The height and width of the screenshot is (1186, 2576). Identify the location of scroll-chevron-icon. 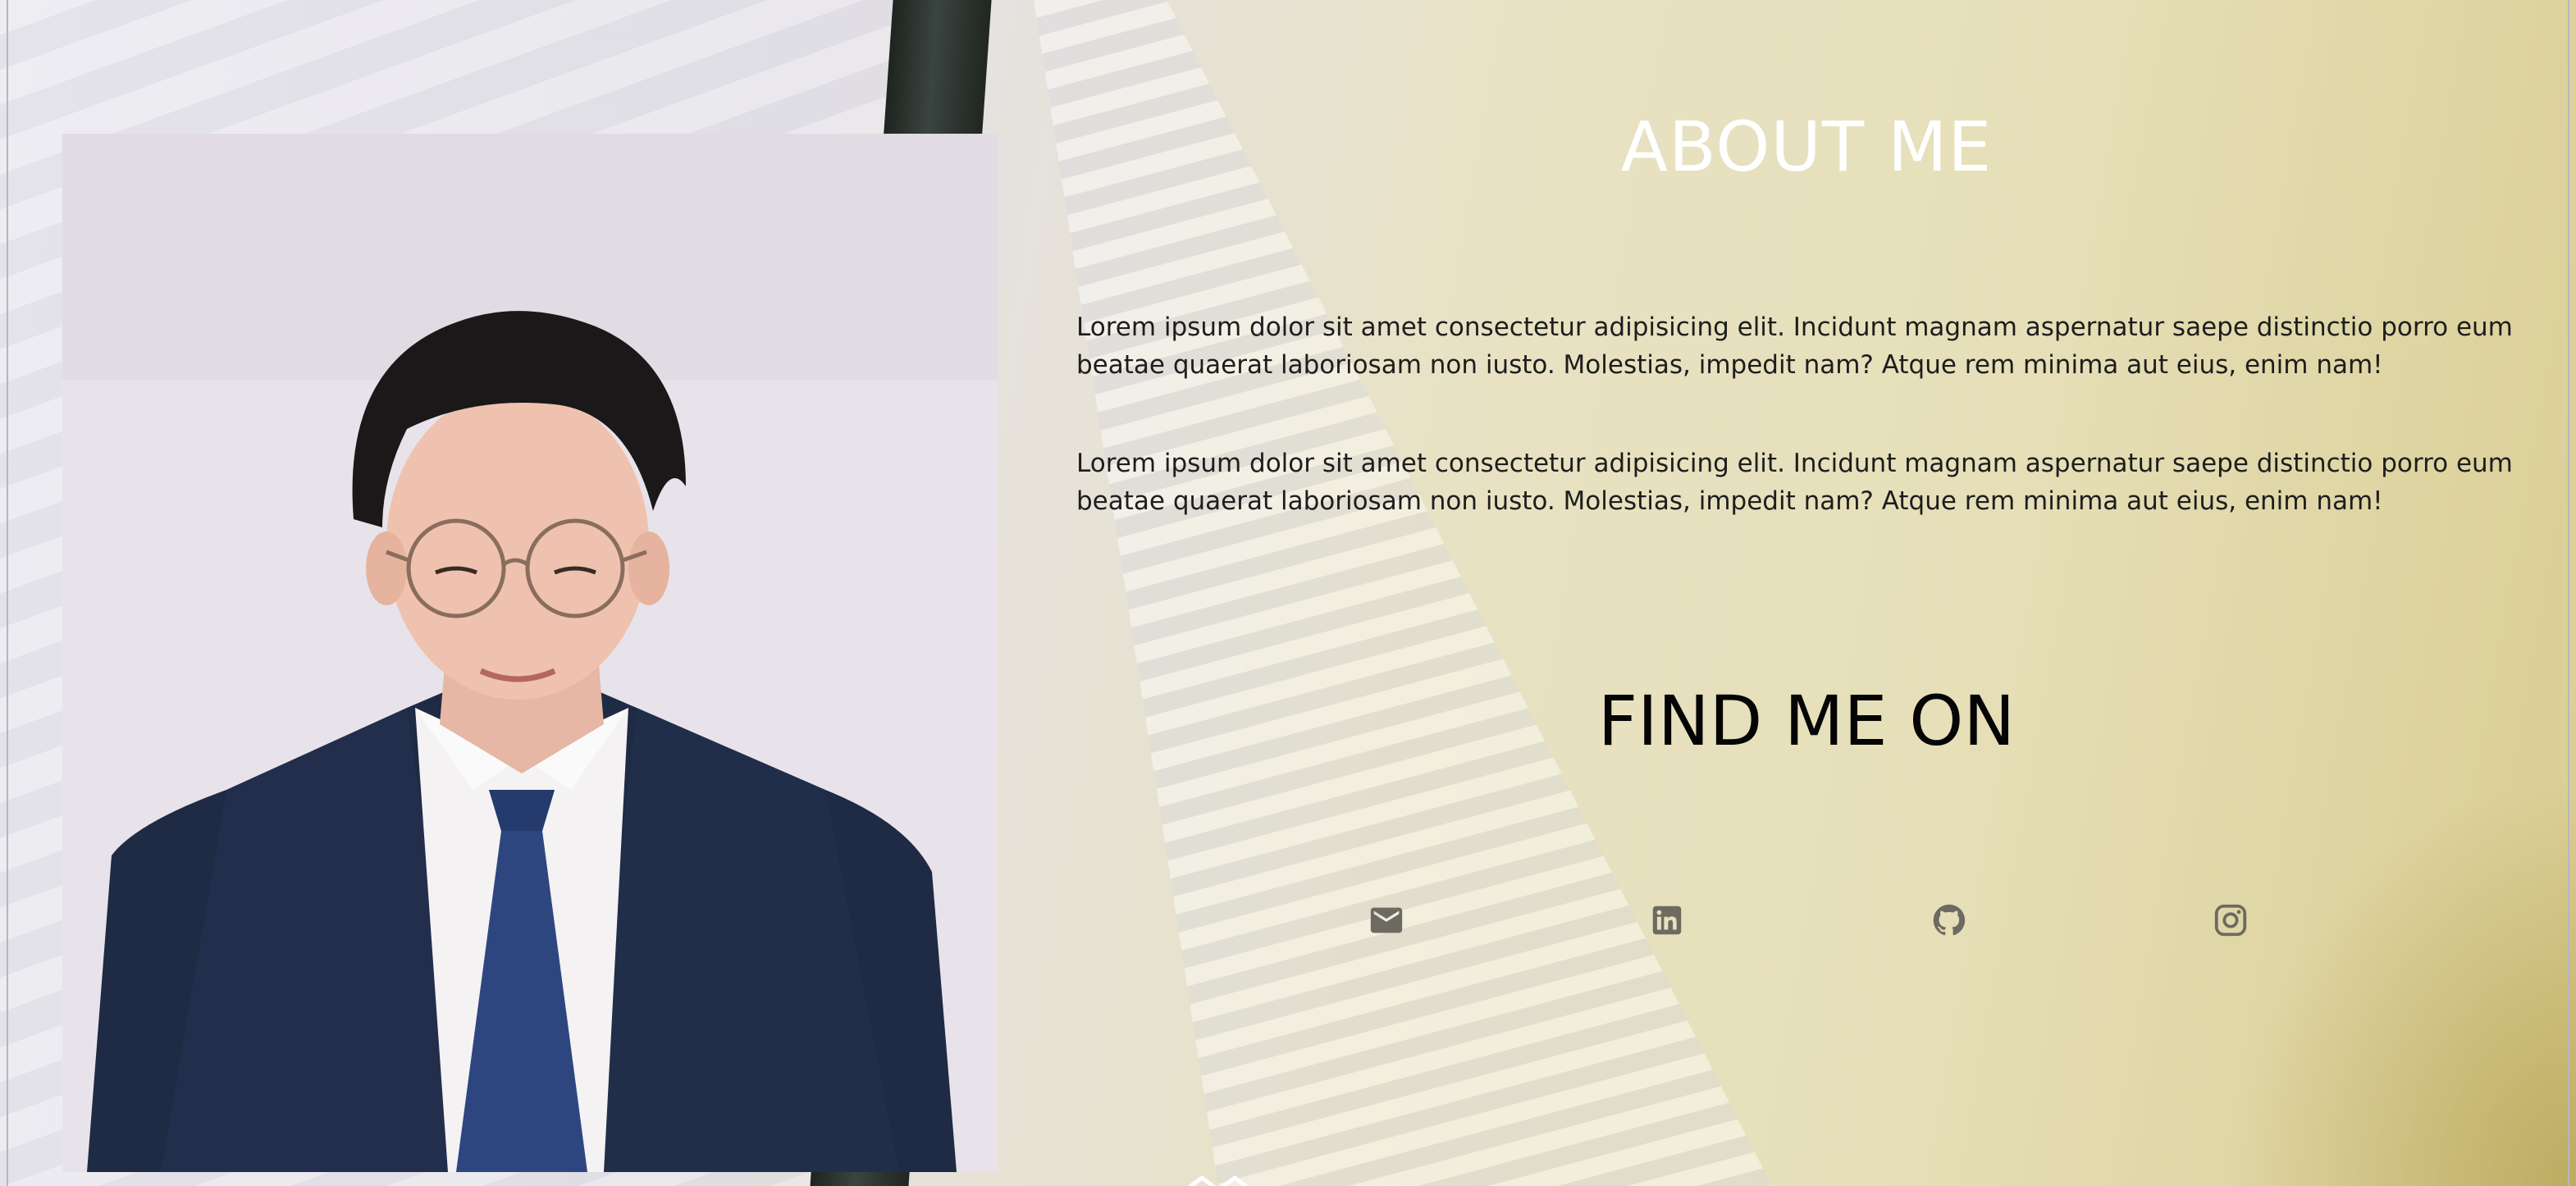
(1218, 1180).